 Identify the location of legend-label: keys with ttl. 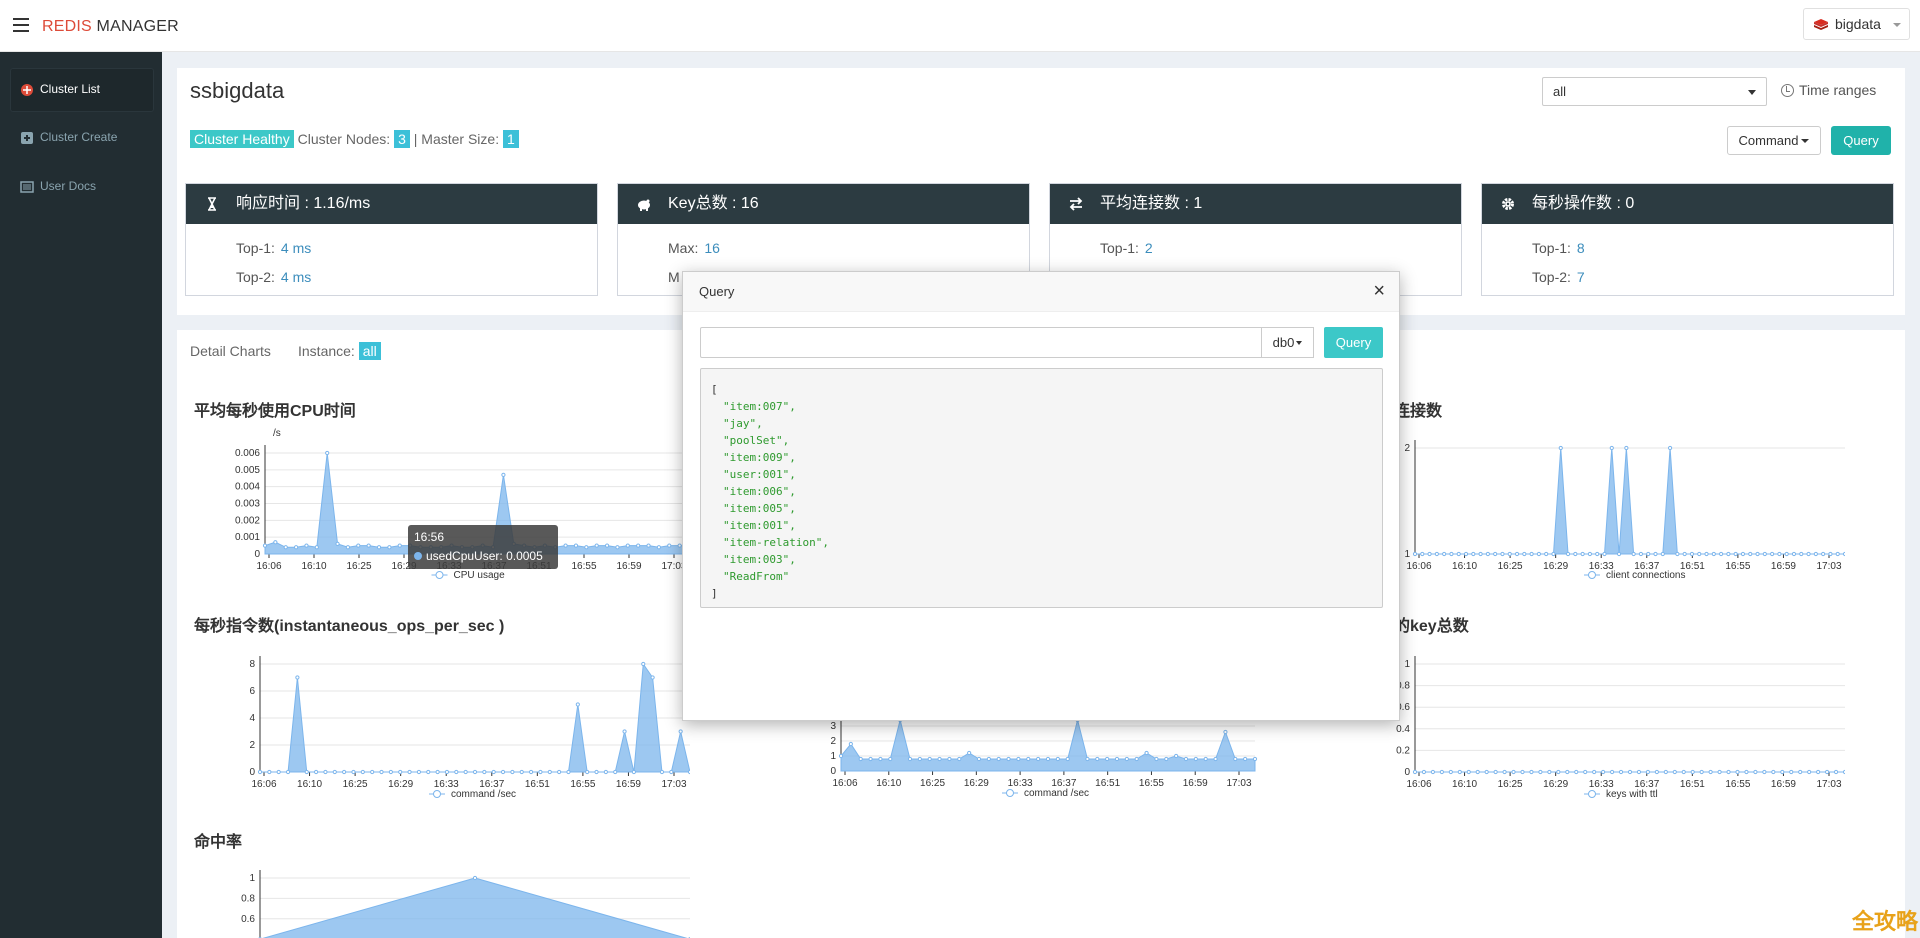
(1632, 794).